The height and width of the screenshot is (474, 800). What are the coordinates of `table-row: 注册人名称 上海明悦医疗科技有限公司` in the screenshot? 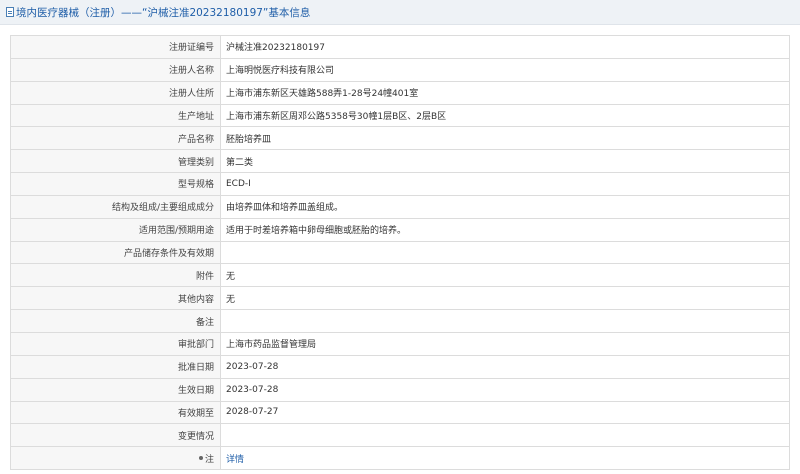 It's located at (400, 69).